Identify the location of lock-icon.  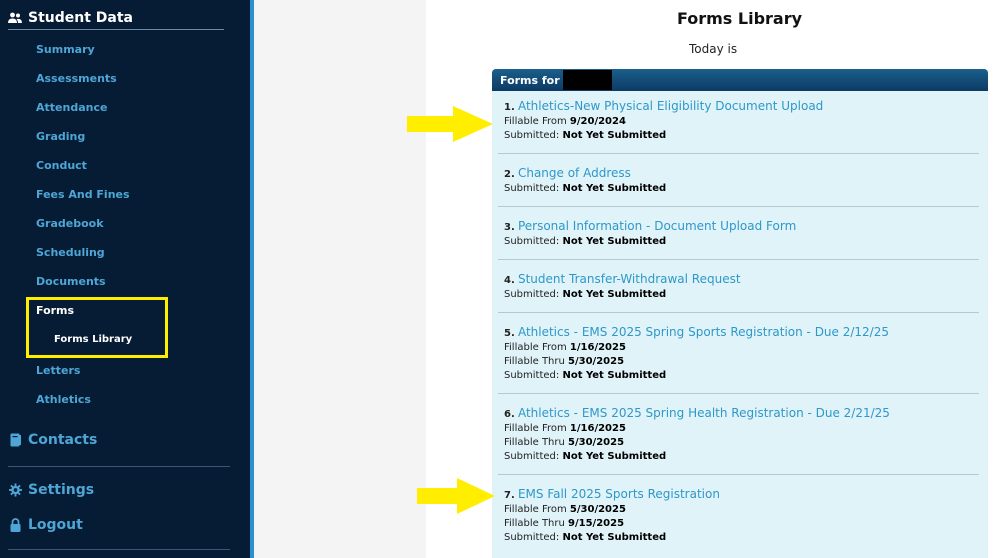
(15, 525).